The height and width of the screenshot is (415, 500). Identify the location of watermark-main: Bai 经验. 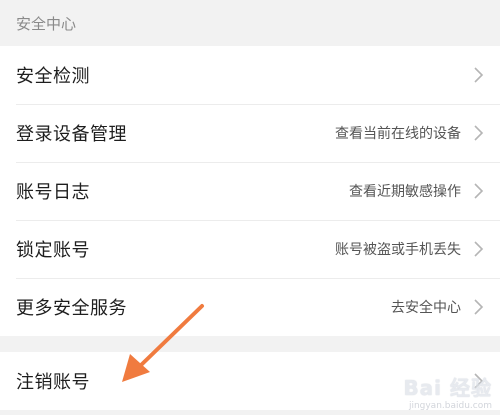
(447, 388).